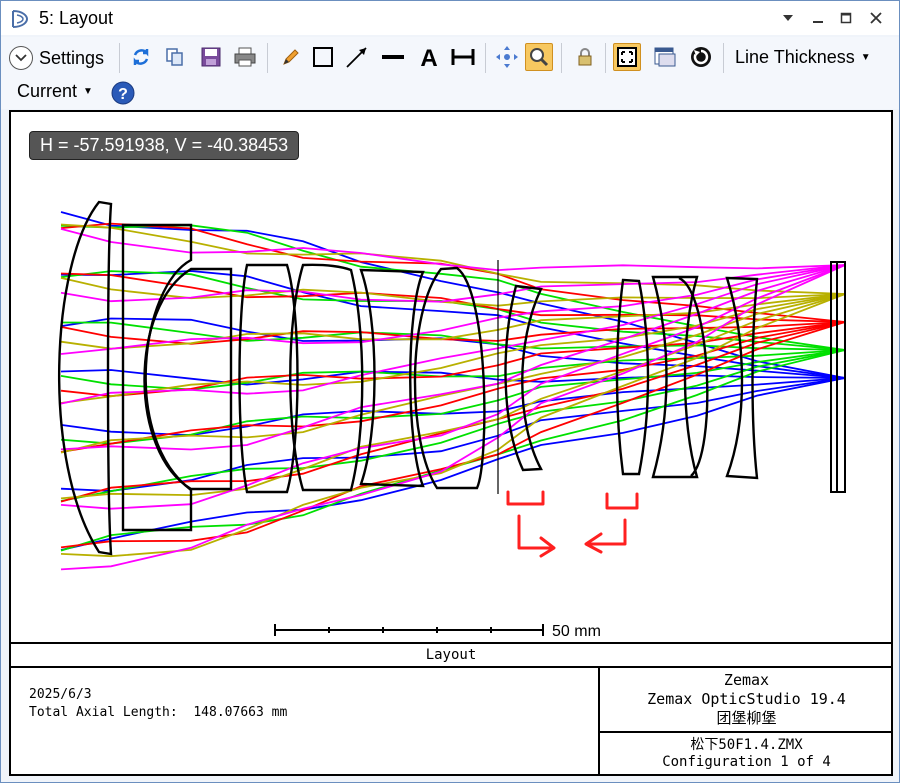 This screenshot has height=783, width=900. What do you see at coordinates (795, 57) in the screenshot?
I see `line-thickness-label: Line Thickness` at bounding box center [795, 57].